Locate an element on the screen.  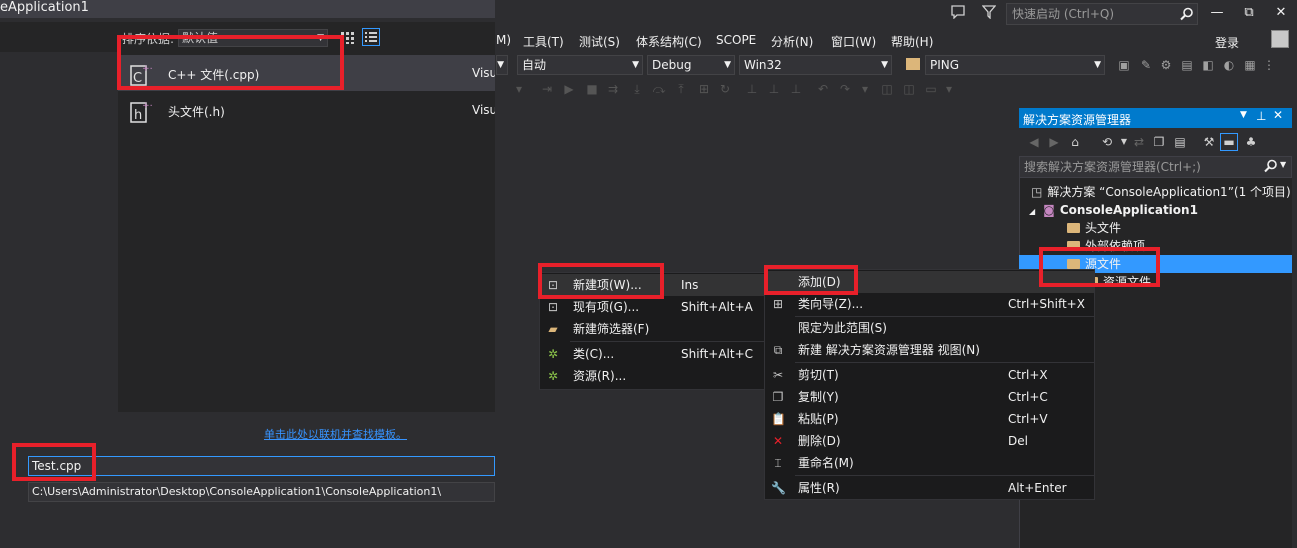
history-icon: ⟲ is located at coordinates (1107, 142).